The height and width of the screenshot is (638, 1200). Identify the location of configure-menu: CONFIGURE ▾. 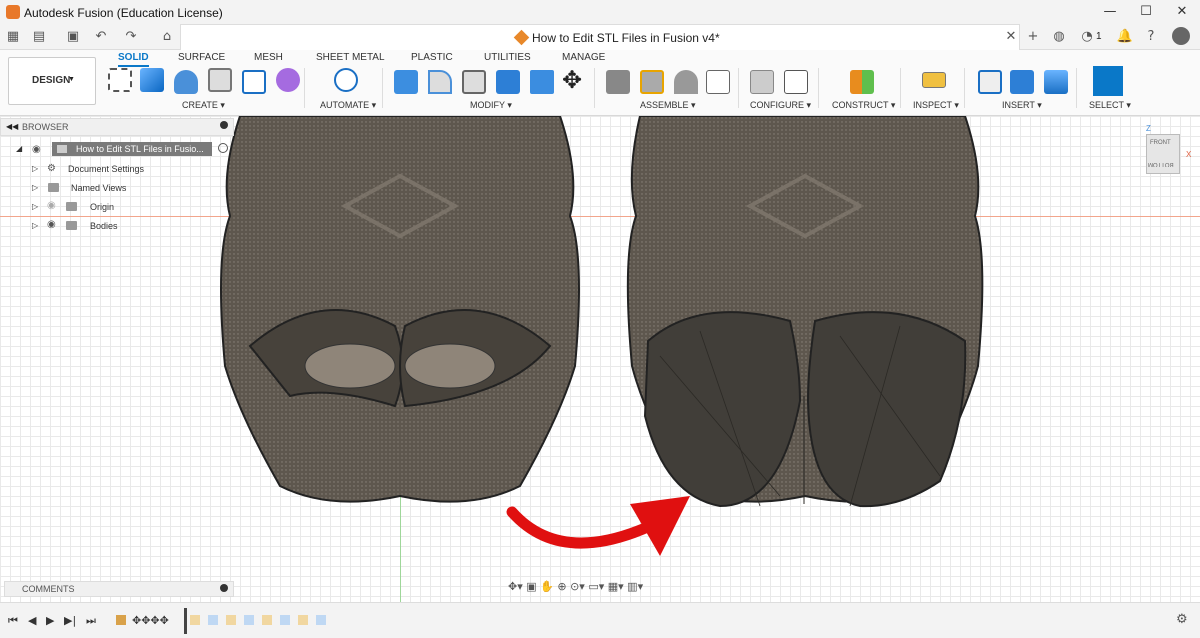
(780, 105).